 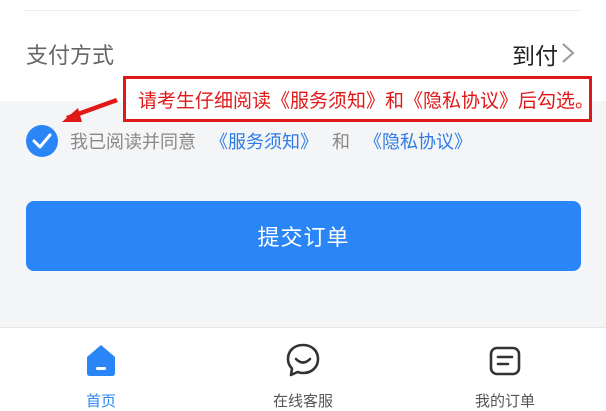 What do you see at coordinates (264, 142) in the screenshot?
I see `service-terms-link: 《服务须知》` at bounding box center [264, 142].